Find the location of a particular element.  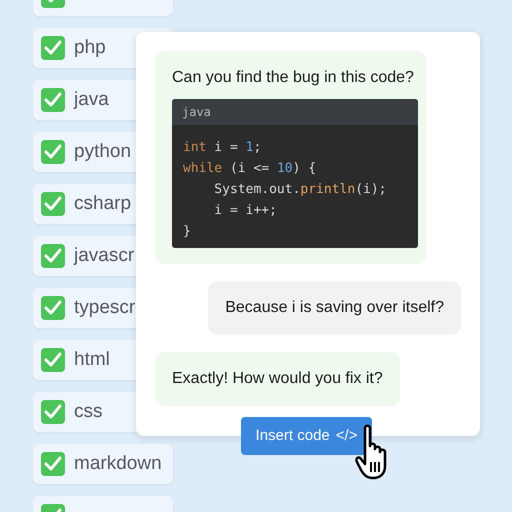

language-label: csharp is located at coordinates (103, 204).